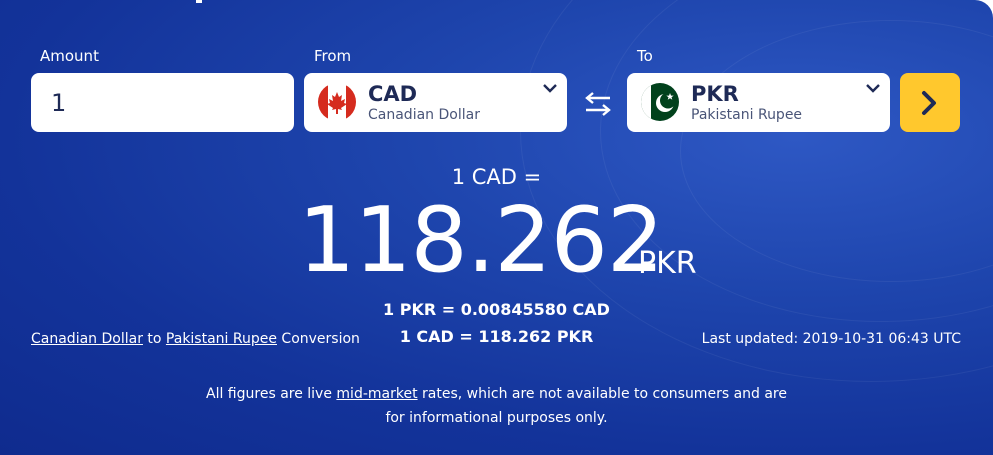 This screenshot has height=455, width=993. What do you see at coordinates (747, 115) in the screenshot?
I see `to-currency-name: Pakistani Rupee` at bounding box center [747, 115].